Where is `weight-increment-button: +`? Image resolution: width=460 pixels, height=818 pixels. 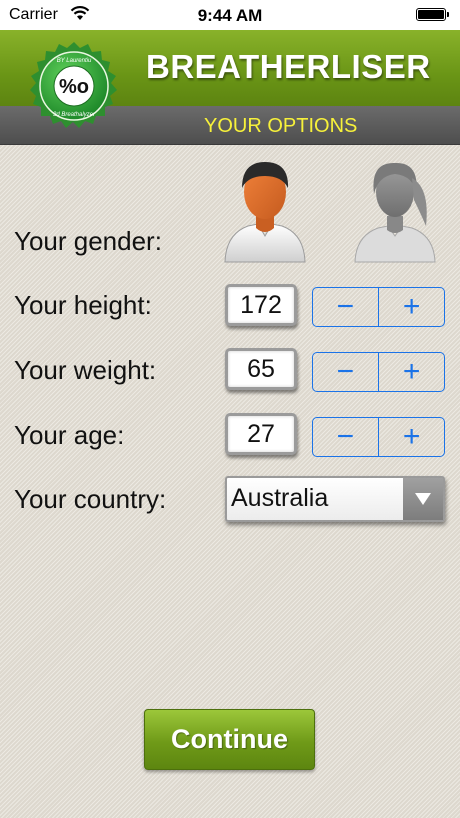
weight-increment-button: + is located at coordinates (411, 372).